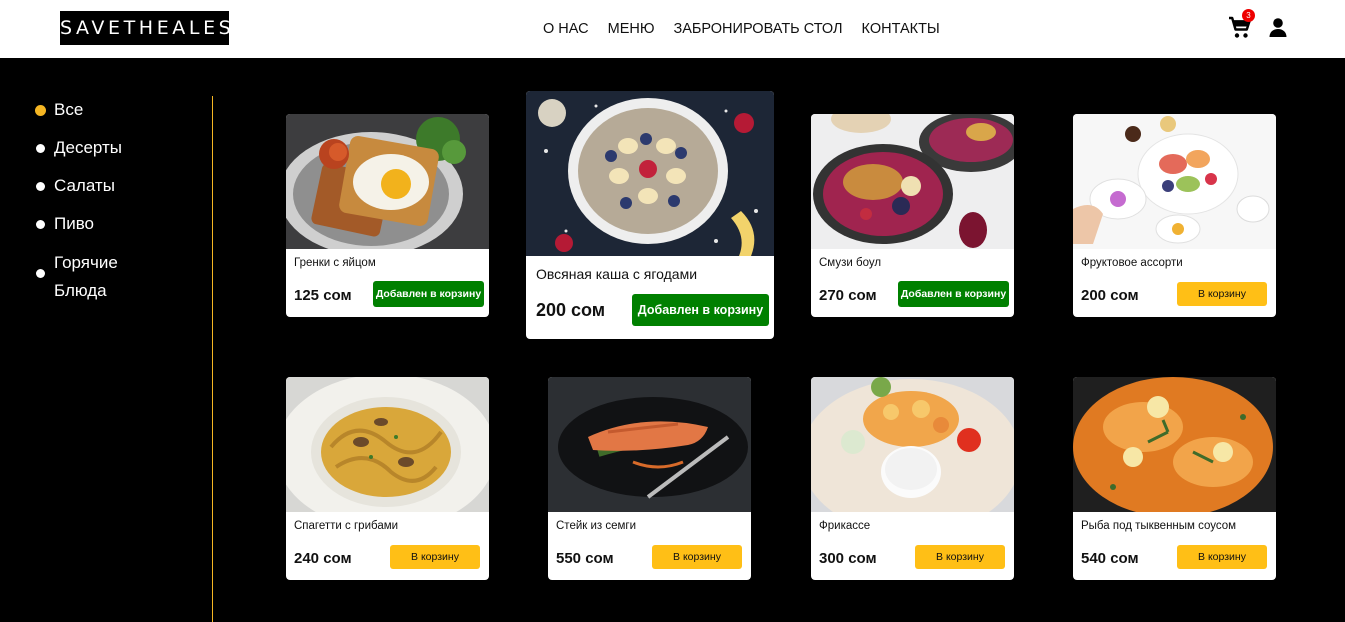  Describe the element at coordinates (757, 29) in the screenshot. I see `nav-book-table: ЗАБРОНИРОВАТЬ СТОЛ` at that location.